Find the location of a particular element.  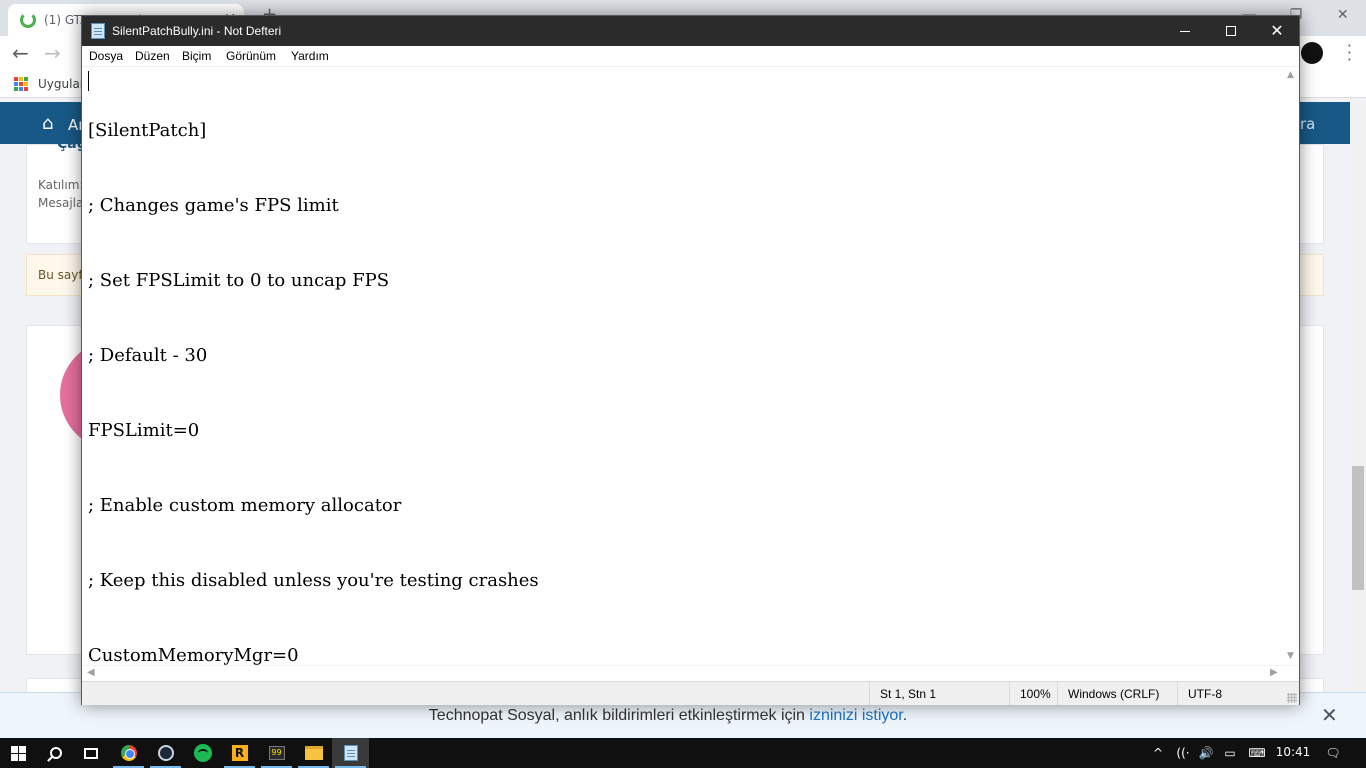

maximize-icon is located at coordinates (1231, 31).